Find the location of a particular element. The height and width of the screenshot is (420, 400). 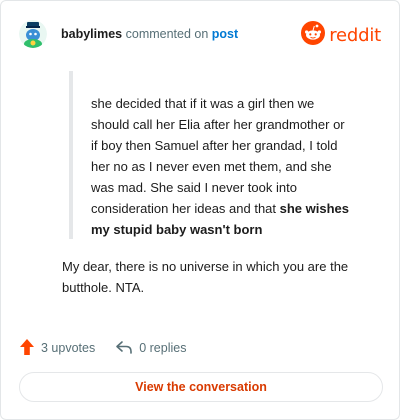

comment-actions: 3 upvotes 0 replies is located at coordinates (102, 348).